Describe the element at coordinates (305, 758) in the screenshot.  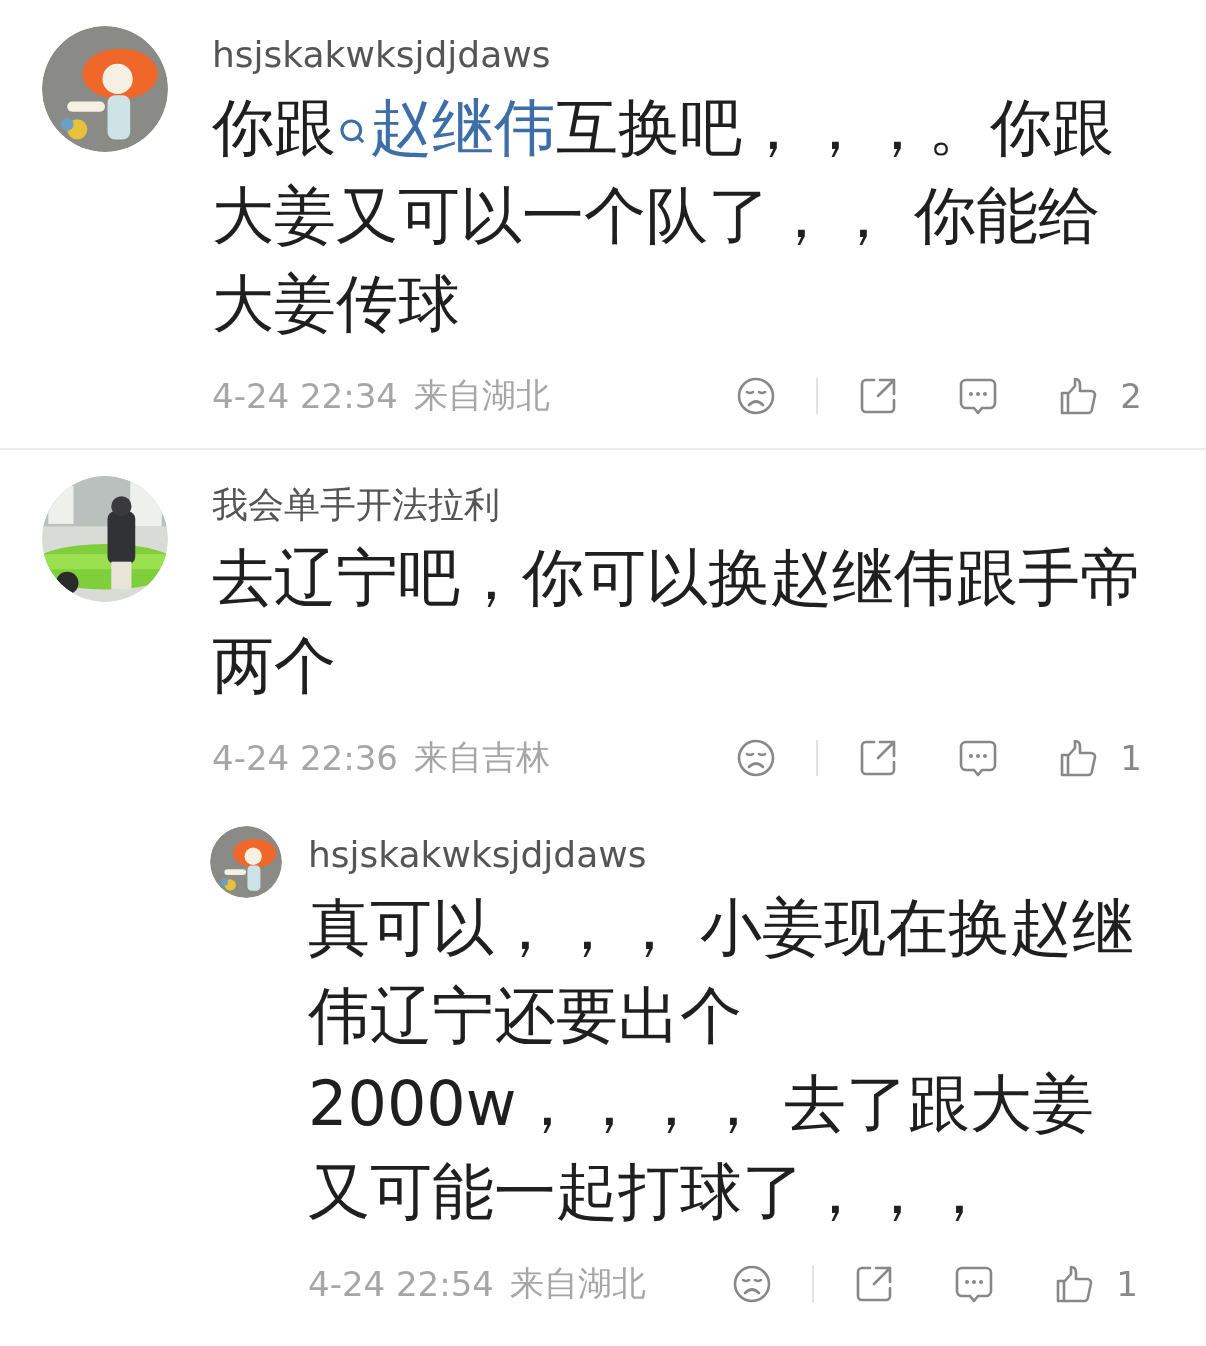
I see `comment-time: 4-24 22:36` at that location.